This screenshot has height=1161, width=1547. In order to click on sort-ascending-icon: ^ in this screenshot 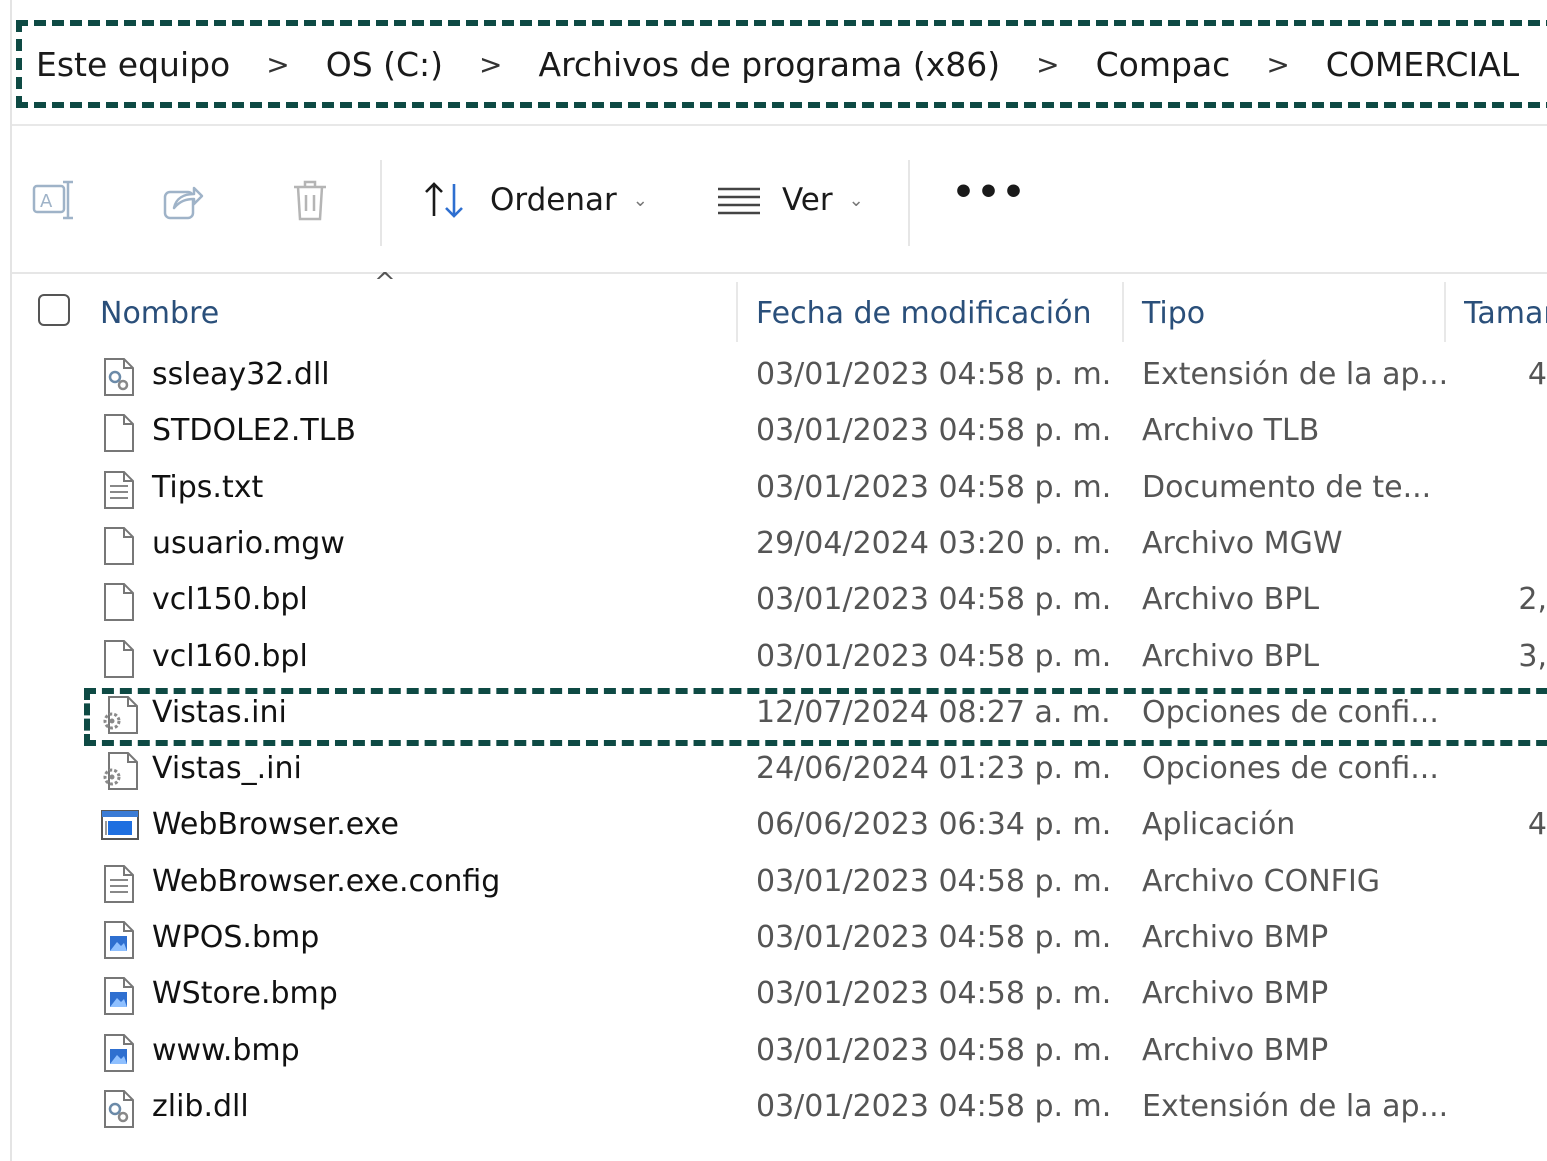, I will do `click(385, 283)`.